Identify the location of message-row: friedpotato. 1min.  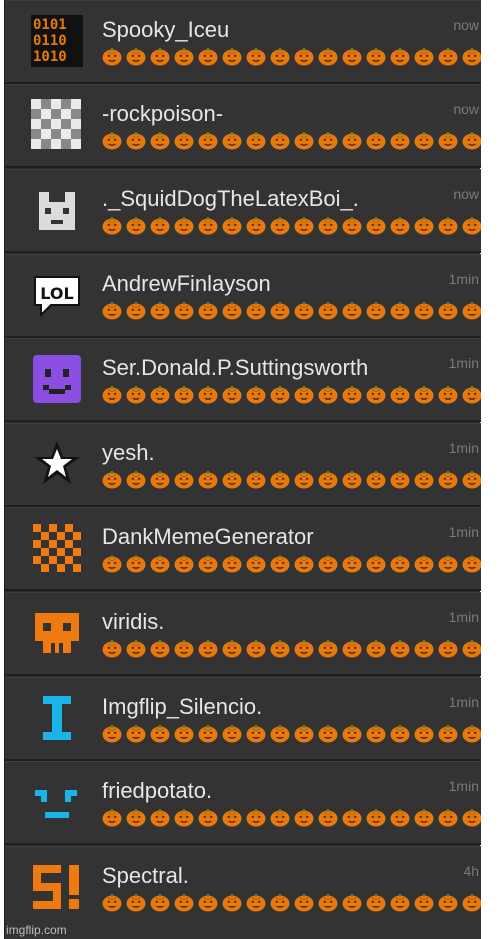
(243, 803).